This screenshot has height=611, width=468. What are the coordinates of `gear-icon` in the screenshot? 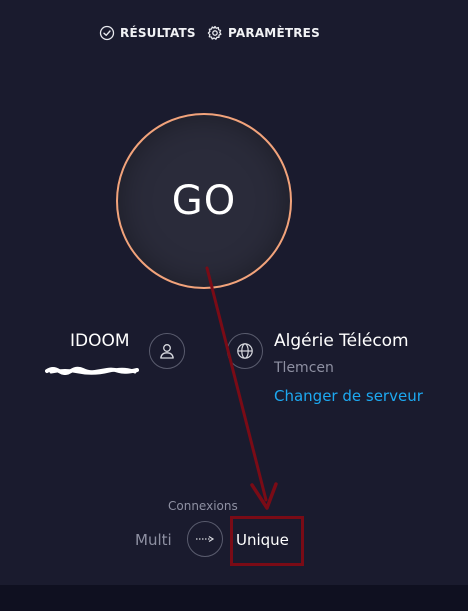 It's located at (214, 32).